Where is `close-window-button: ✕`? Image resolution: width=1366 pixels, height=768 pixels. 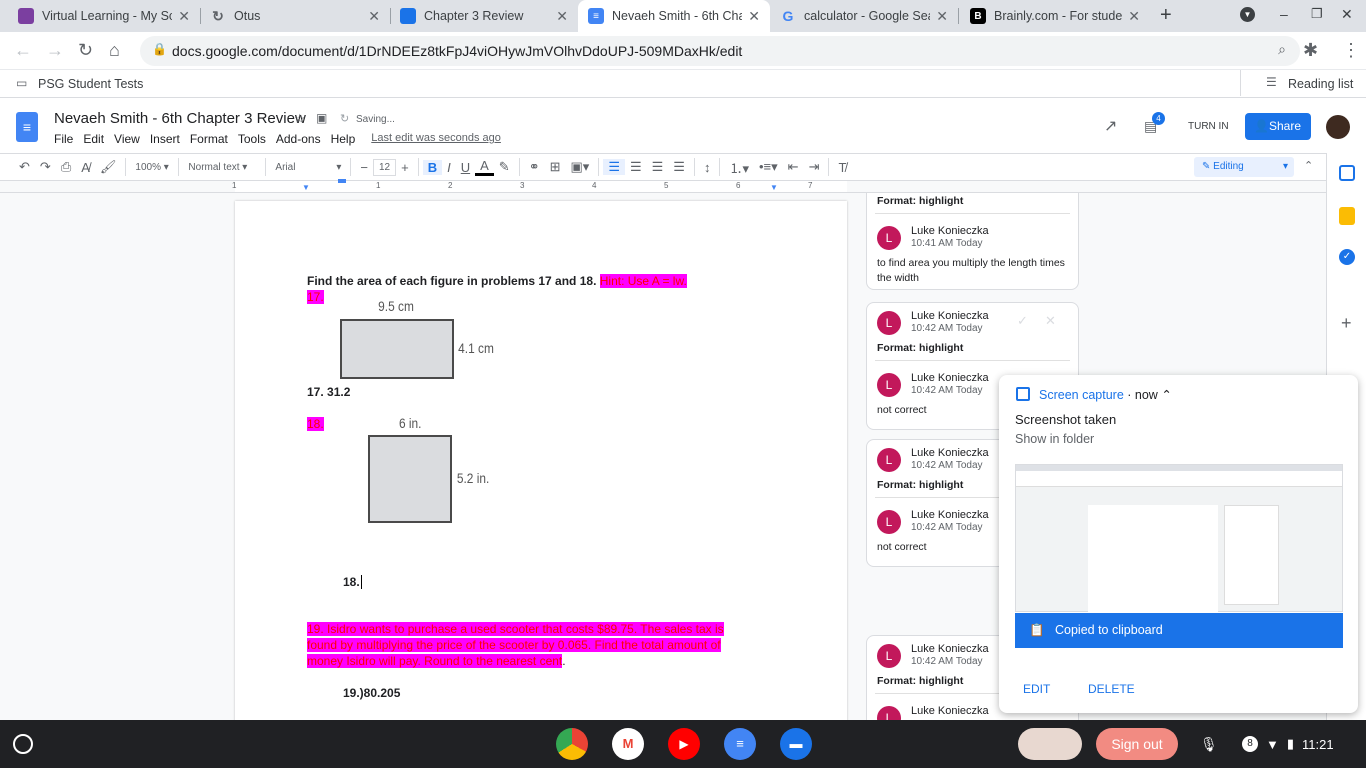
close-window-button: ✕ is located at coordinates (1347, 14).